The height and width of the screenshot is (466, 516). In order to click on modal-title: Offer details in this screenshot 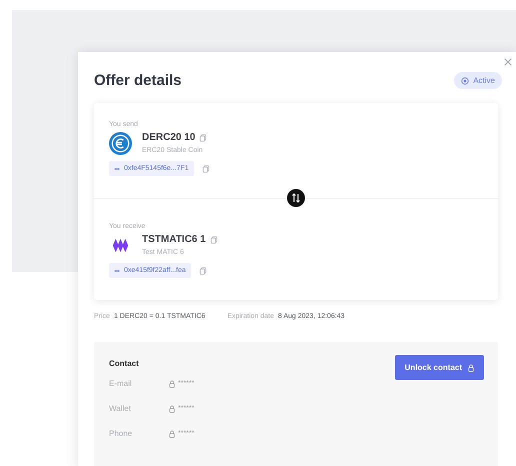, I will do `click(138, 80)`.